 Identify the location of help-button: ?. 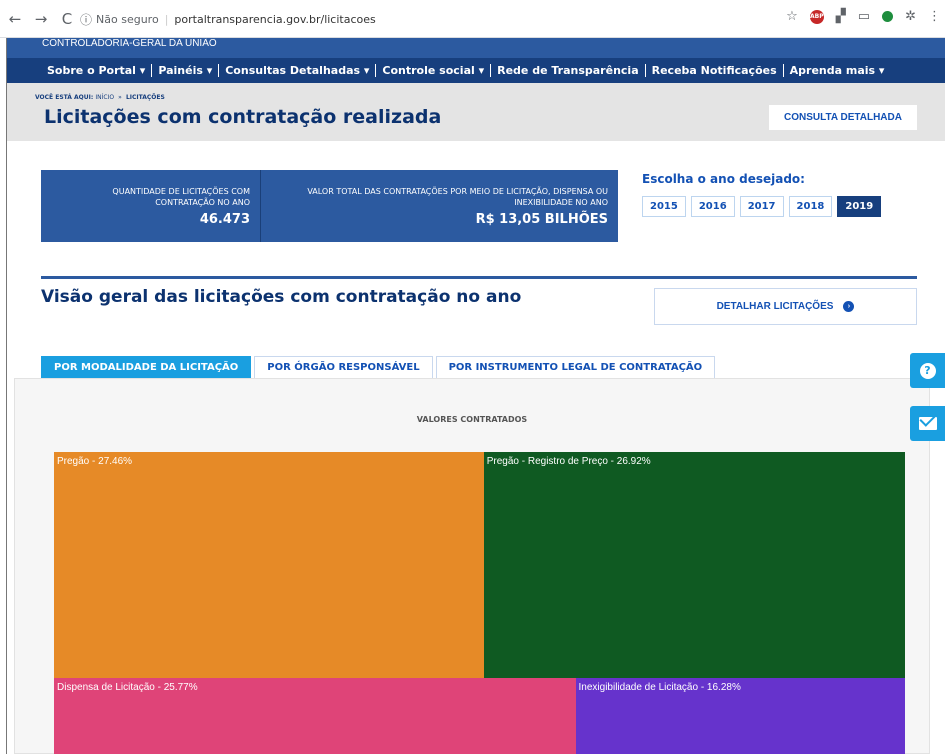
(927, 370).